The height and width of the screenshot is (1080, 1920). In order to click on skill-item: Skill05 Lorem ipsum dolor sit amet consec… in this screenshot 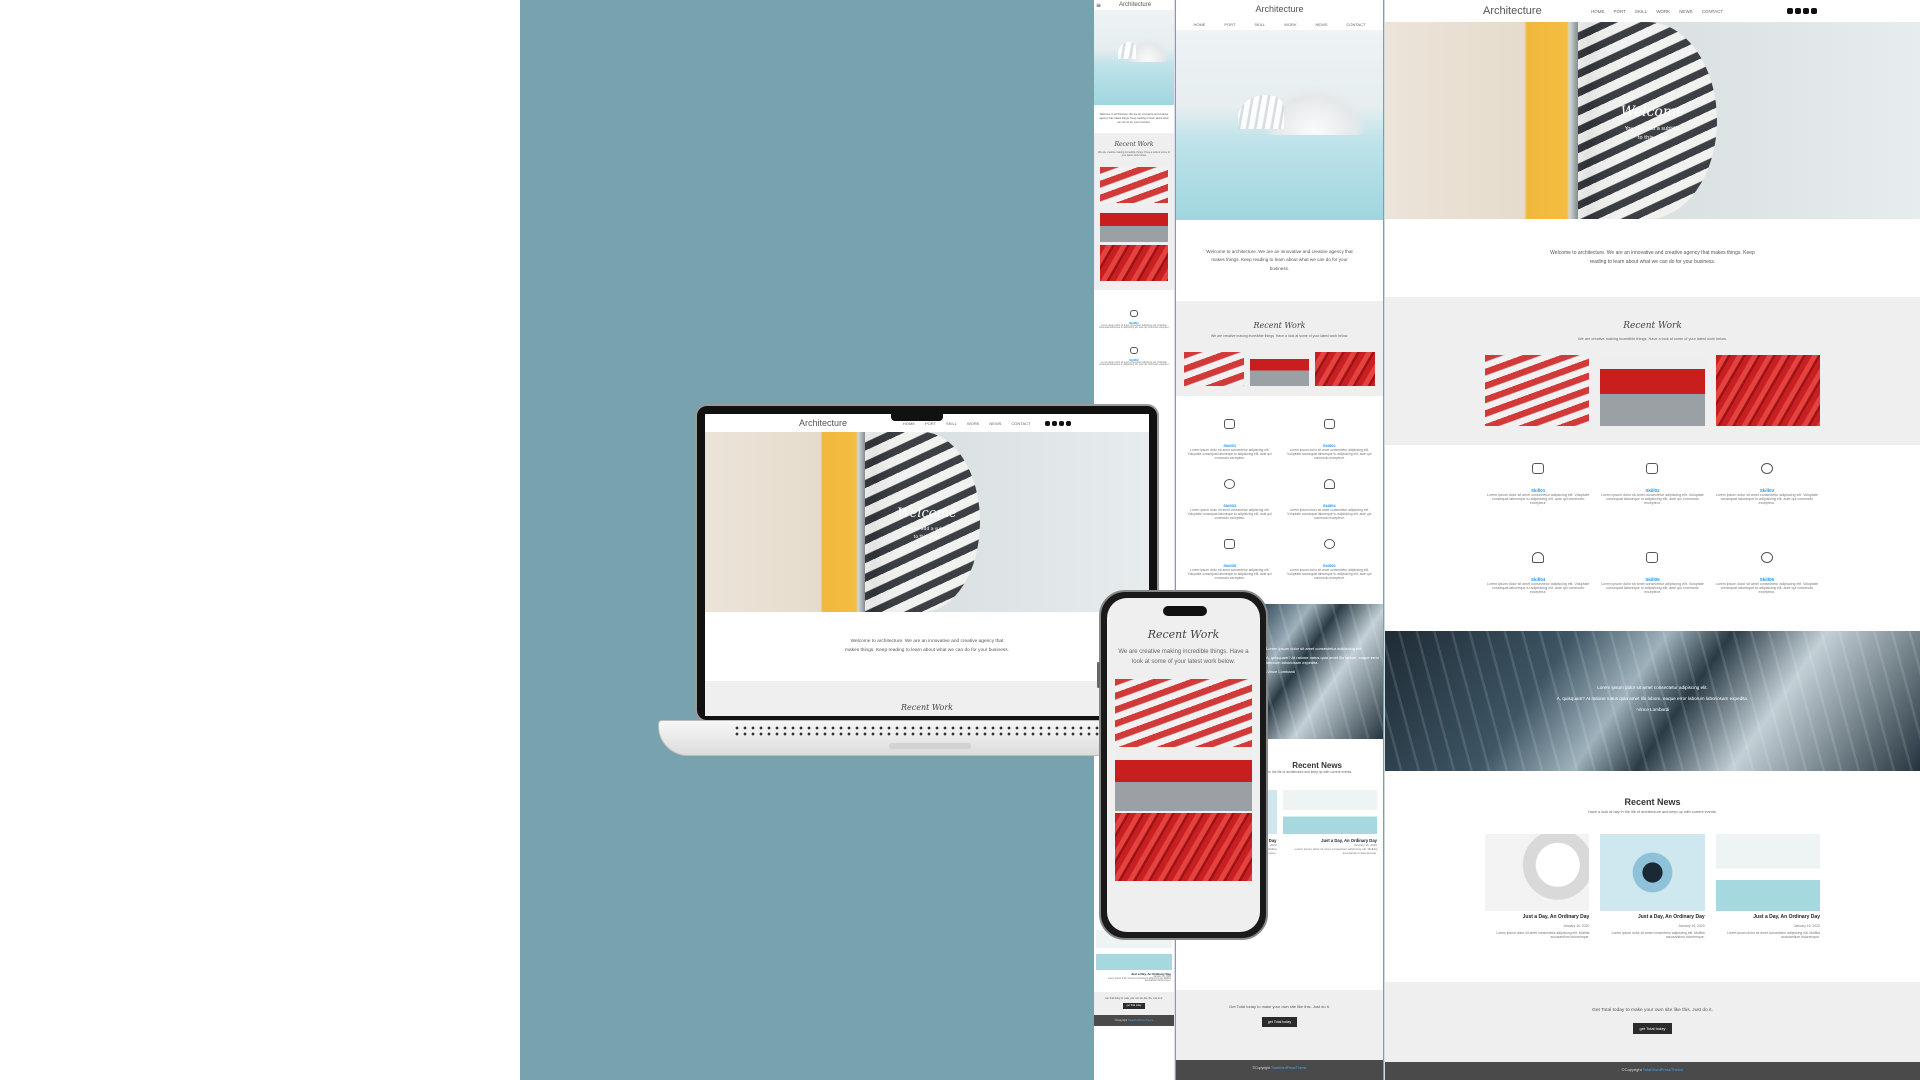, I will do `click(1652, 582)`.